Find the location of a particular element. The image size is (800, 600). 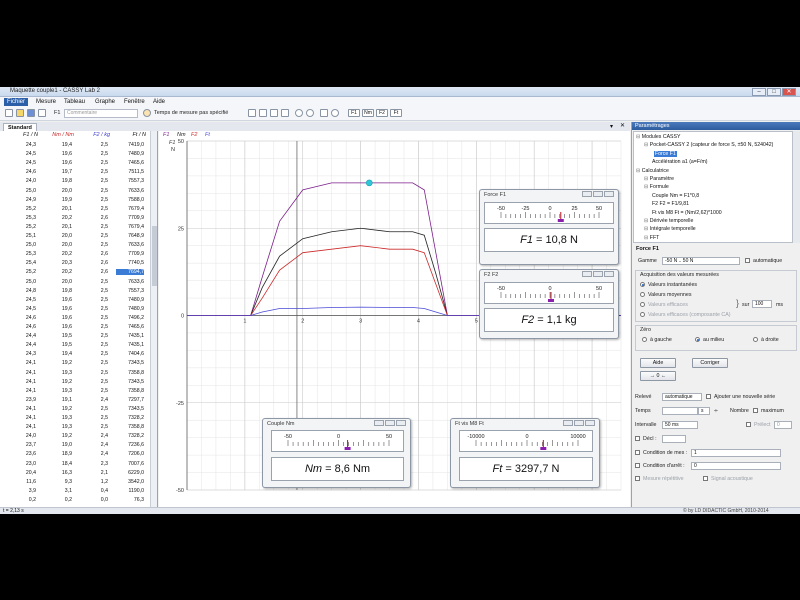

table-cell: 7435,1 is located at coordinates (130, 336).